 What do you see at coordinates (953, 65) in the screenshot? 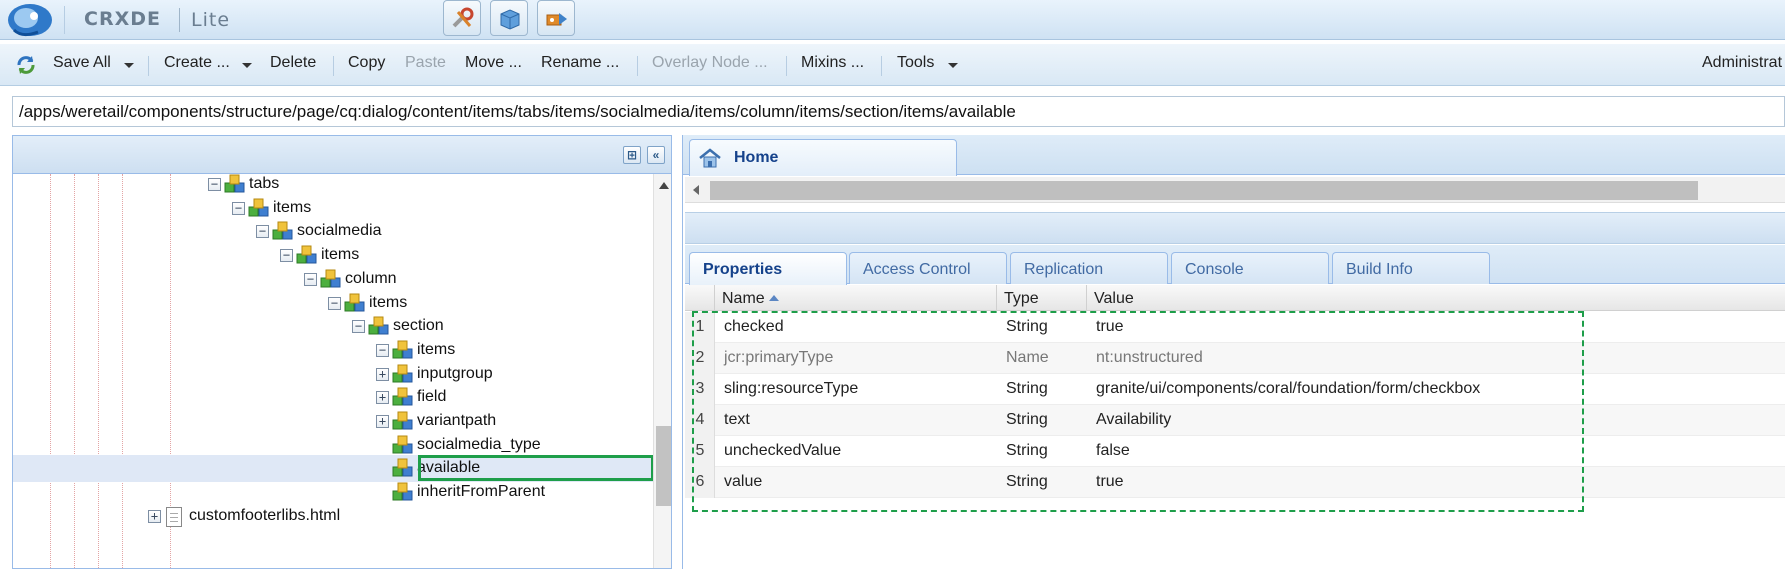
I see `tools-dropdown-icon` at bounding box center [953, 65].